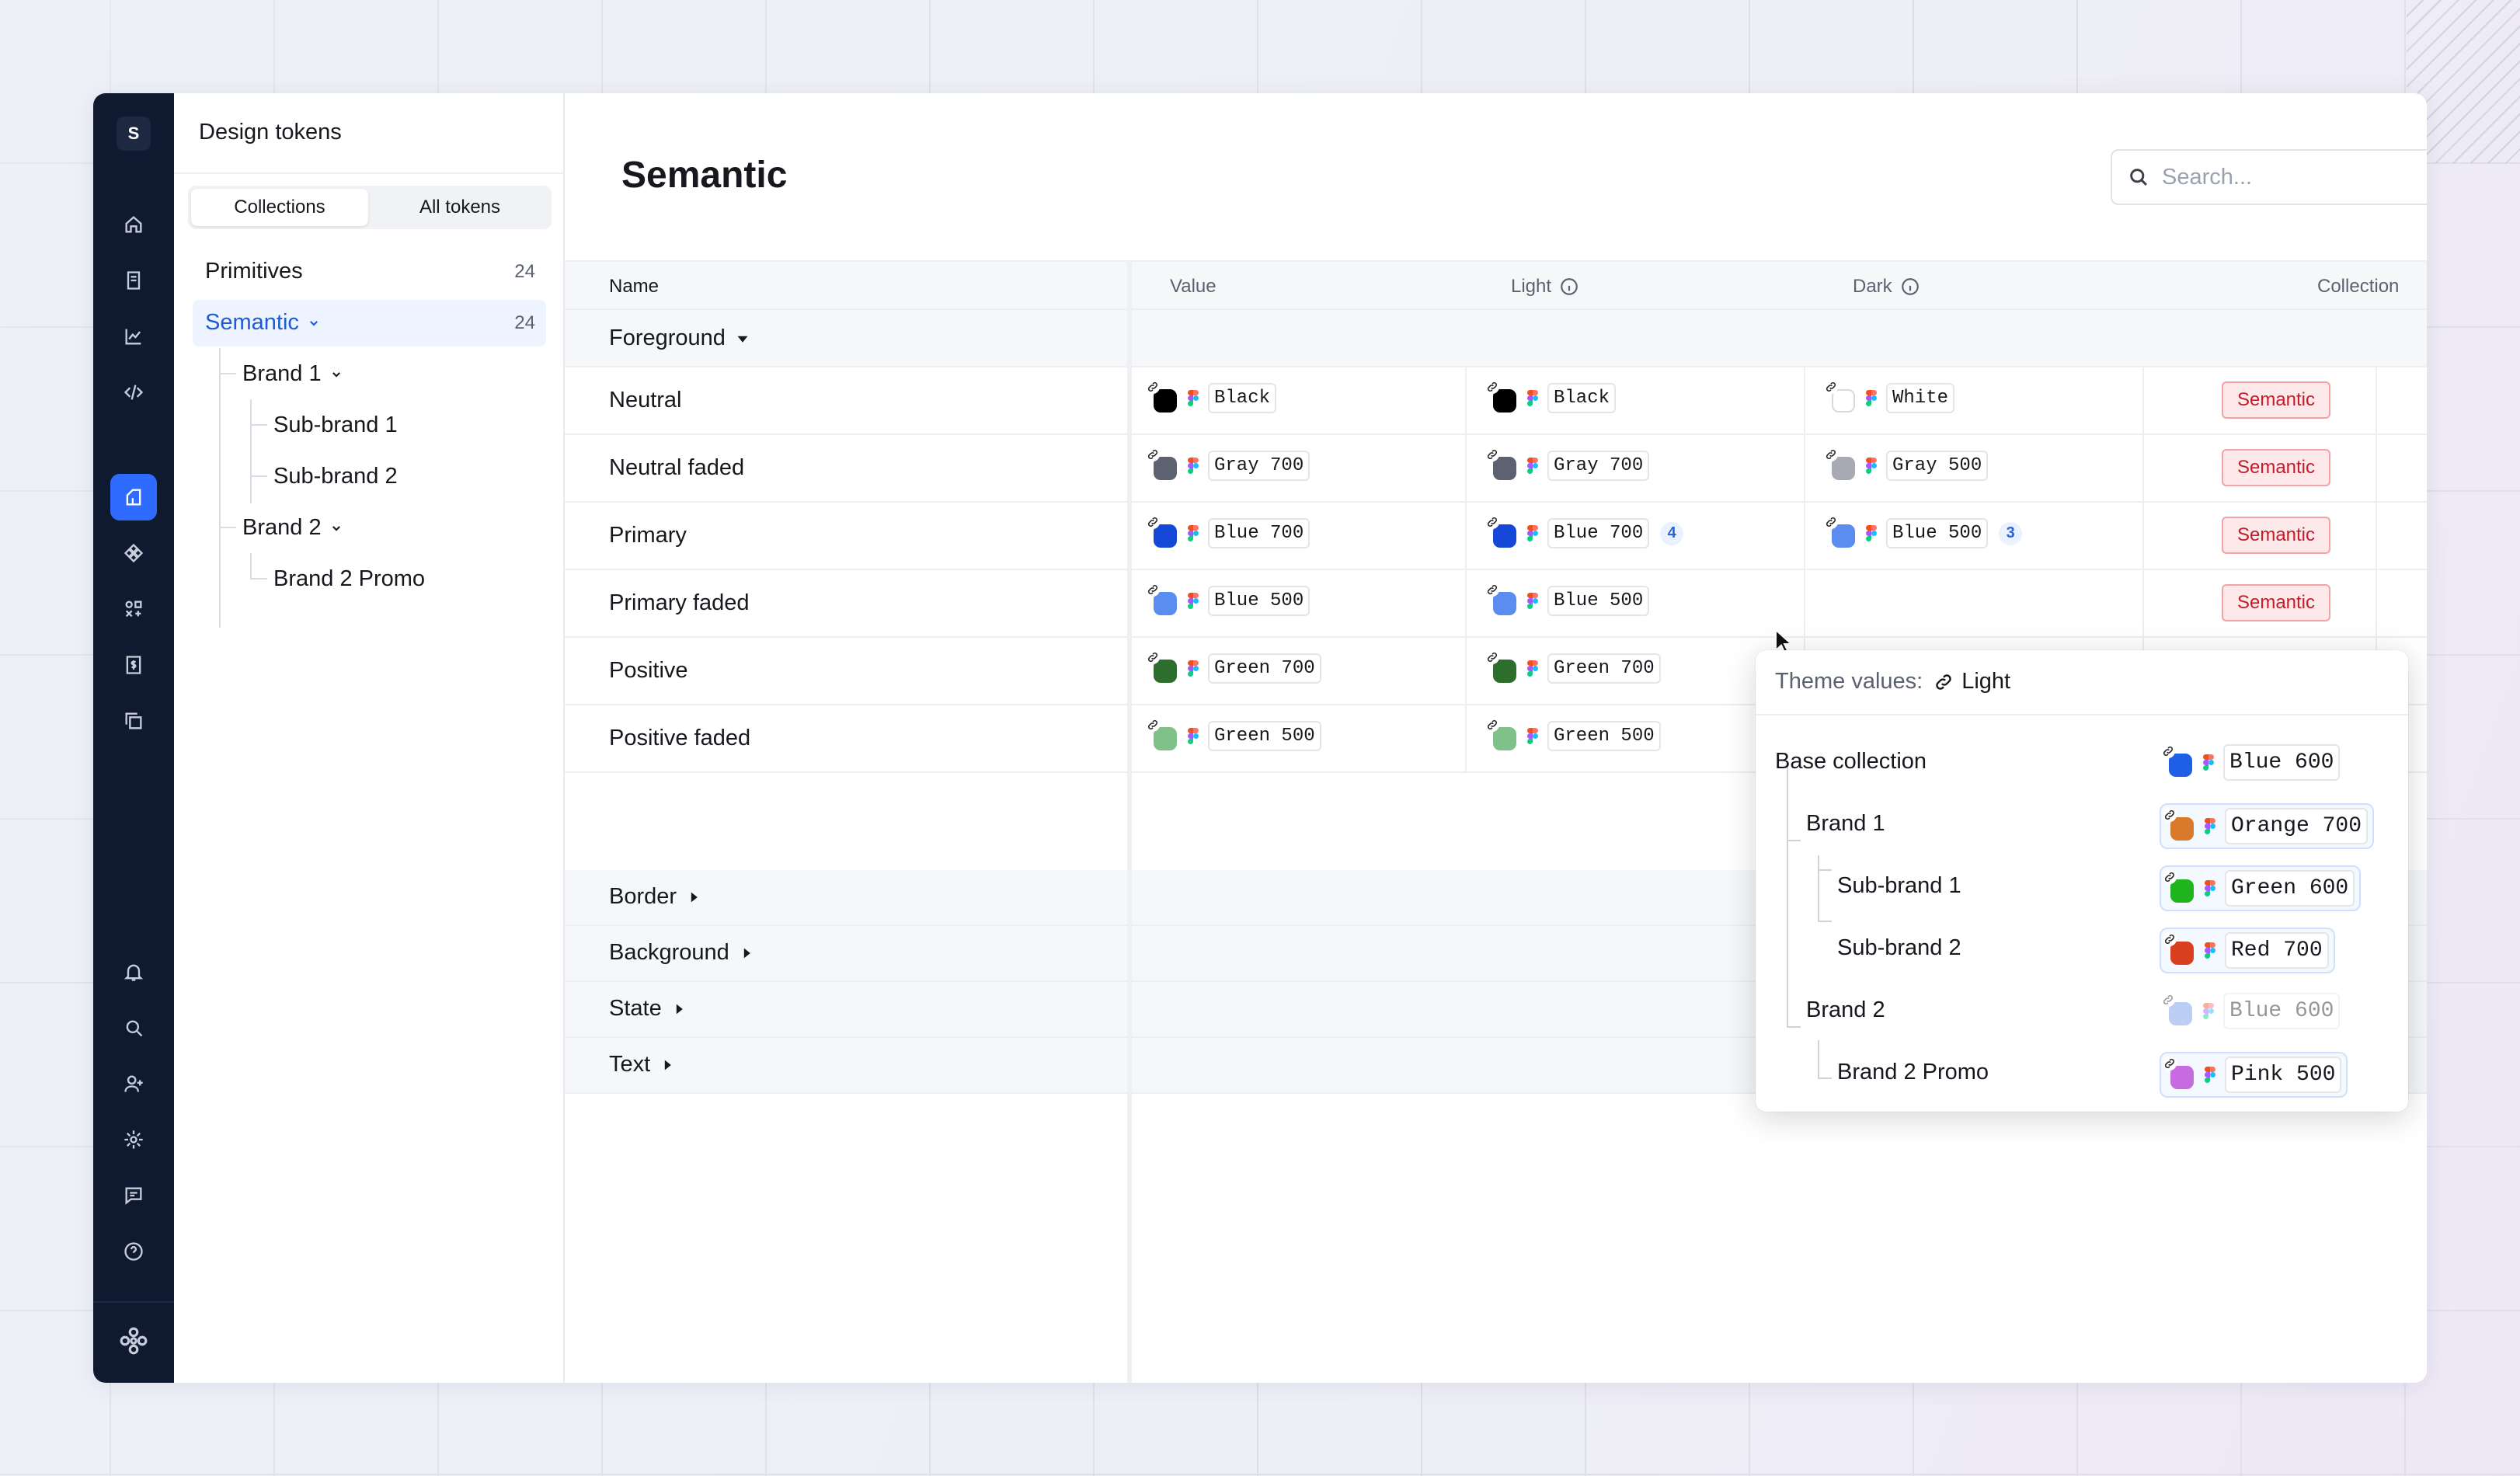 This screenshot has width=2520, height=1476. Describe the element at coordinates (133, 1251) in the screenshot. I see `help-icon` at that location.